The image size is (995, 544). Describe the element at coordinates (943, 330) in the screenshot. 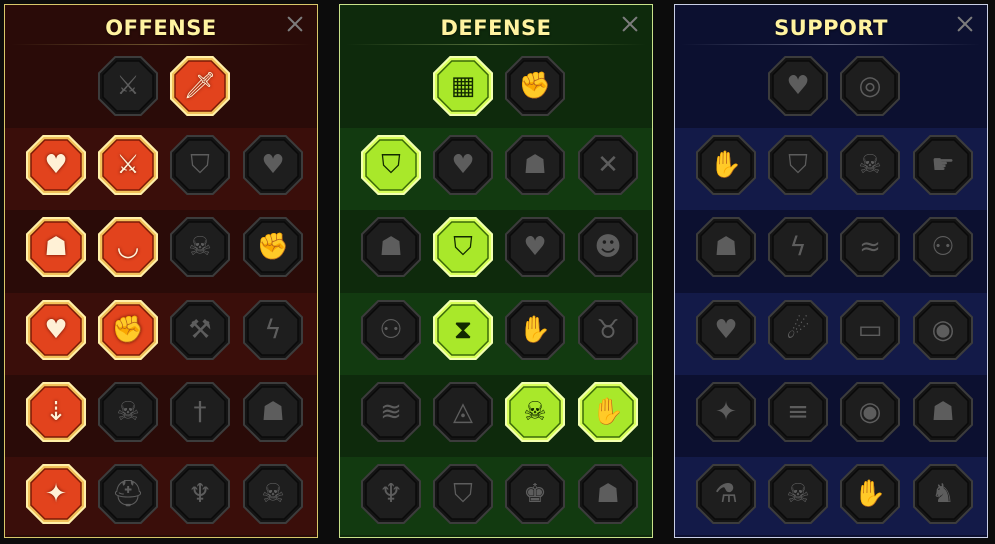

I see `talent-node-fierce-eyes: ◉` at that location.